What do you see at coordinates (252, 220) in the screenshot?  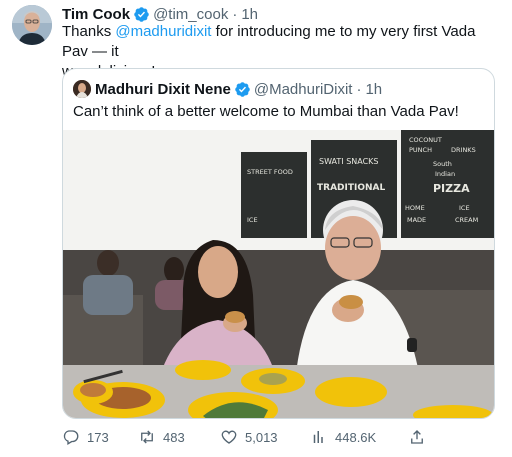 I see `board-left-line2: ICE` at bounding box center [252, 220].